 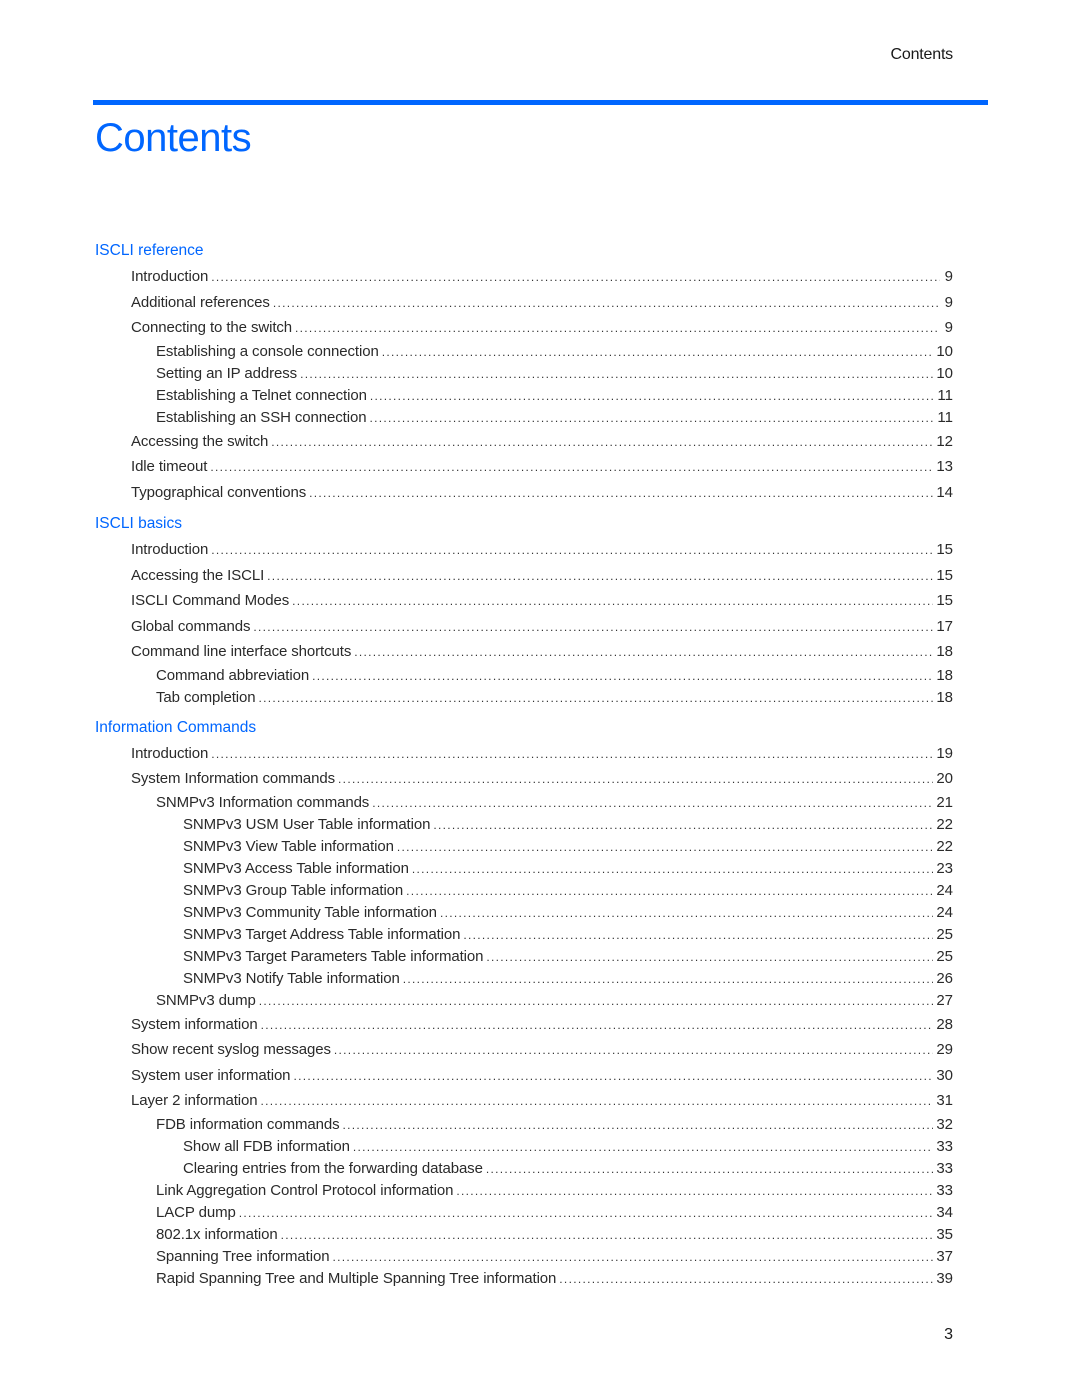 I want to click on toc-entry: Introduction 19, so click(x=524, y=754).